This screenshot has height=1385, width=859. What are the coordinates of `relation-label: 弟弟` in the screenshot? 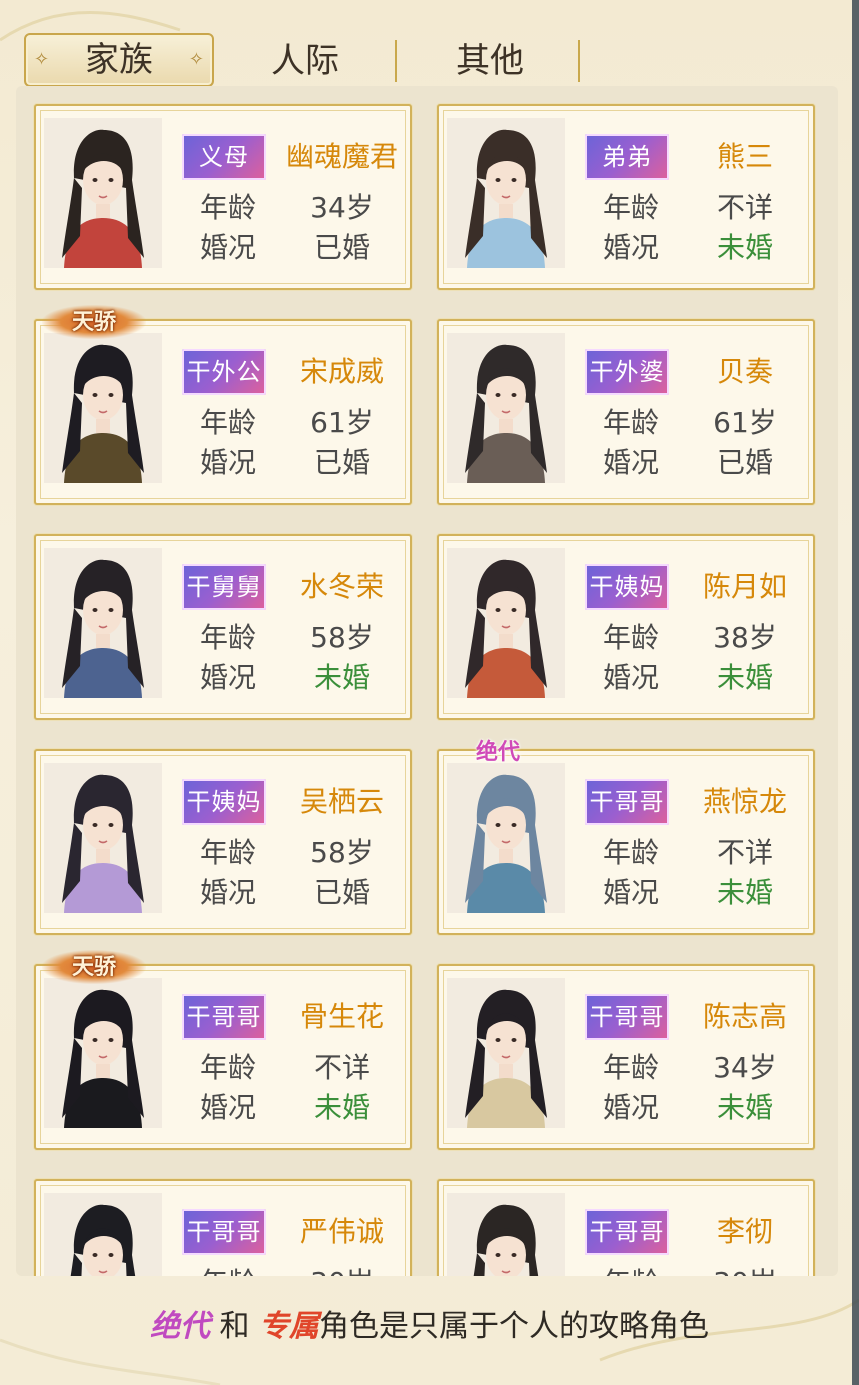 It's located at (627, 157).